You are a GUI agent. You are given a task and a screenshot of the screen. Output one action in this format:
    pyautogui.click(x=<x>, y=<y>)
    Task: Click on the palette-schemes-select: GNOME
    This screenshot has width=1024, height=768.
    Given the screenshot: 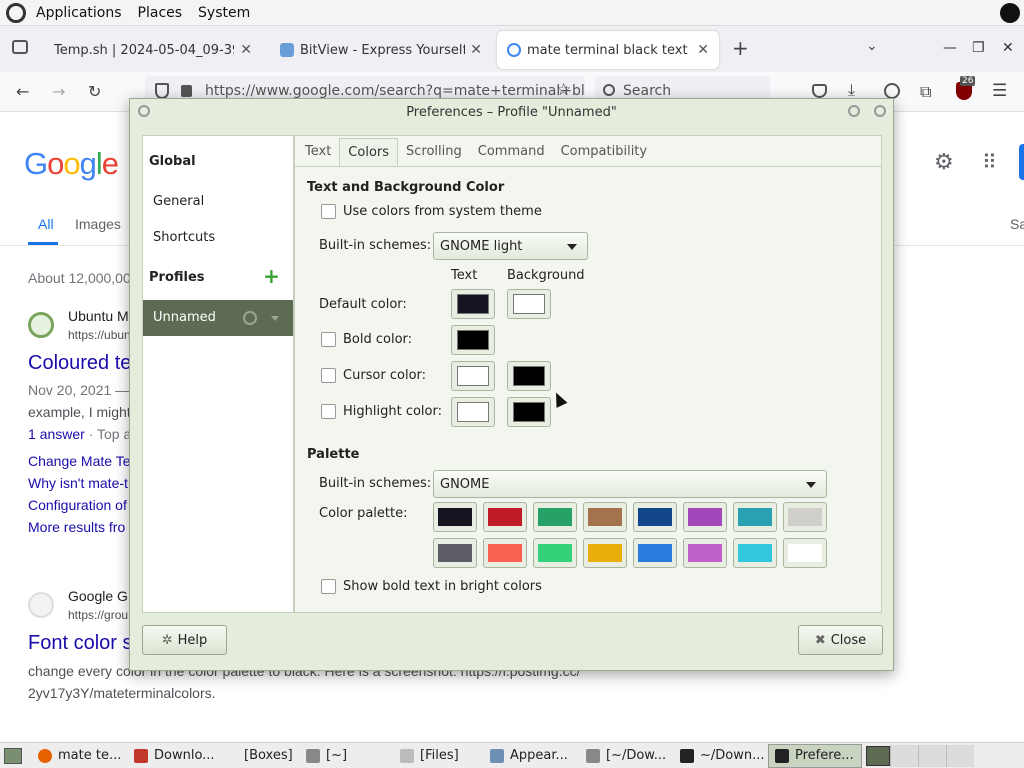 What is the action you would take?
    pyautogui.click(x=630, y=484)
    